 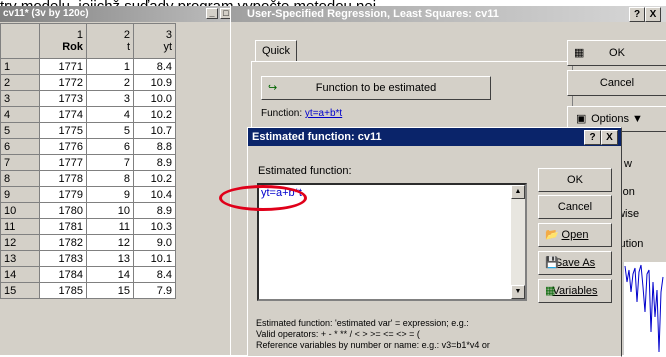 What do you see at coordinates (20, 226) in the screenshot?
I see `row-header: 11` at bounding box center [20, 226].